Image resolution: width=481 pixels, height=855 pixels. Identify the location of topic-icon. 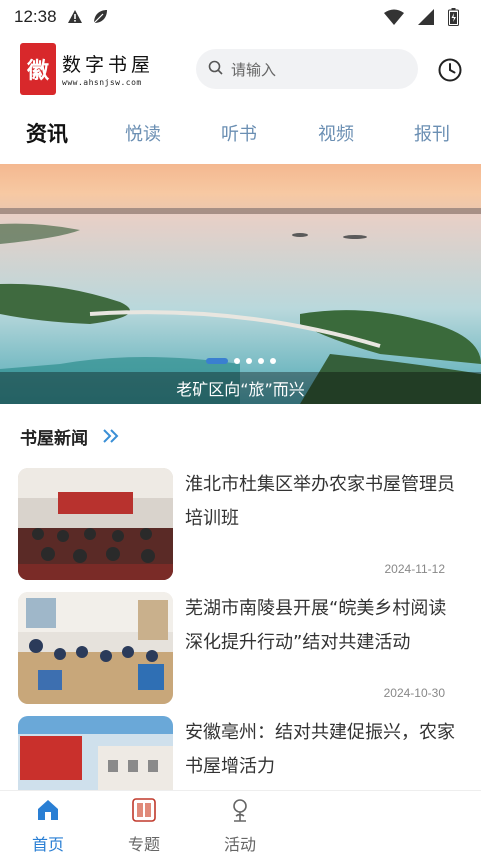
(144, 812).